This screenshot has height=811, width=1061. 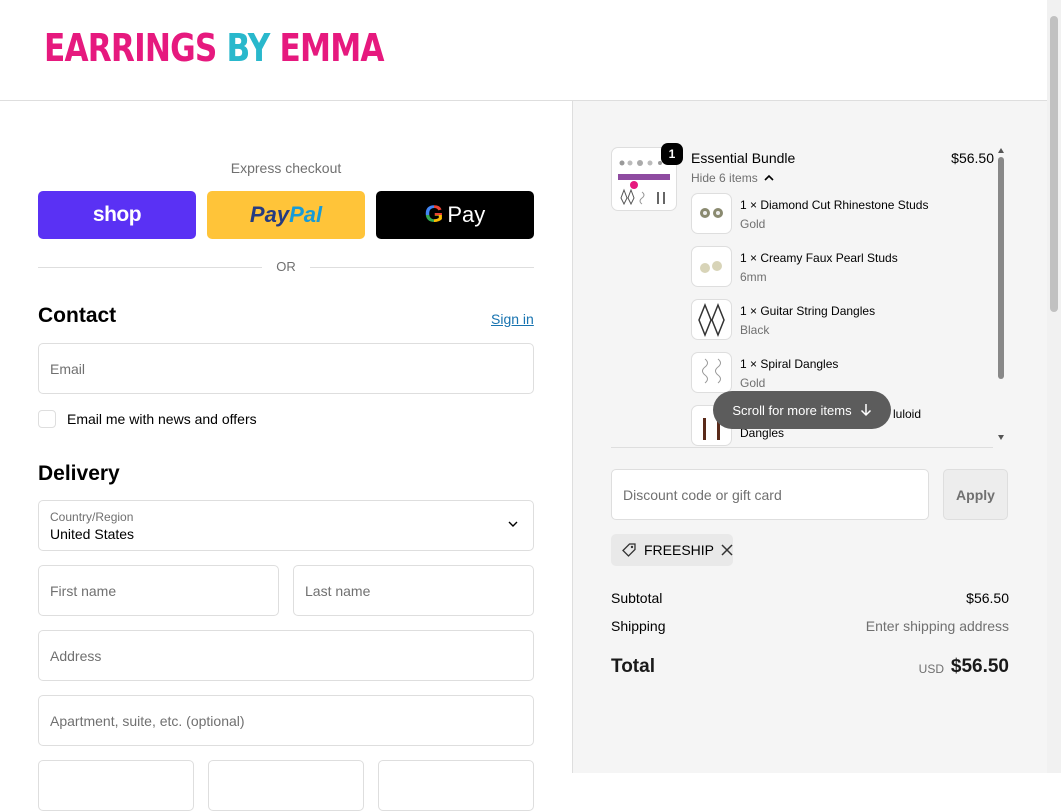 What do you see at coordinates (834, 205) in the screenshot?
I see `item-name: 1 × Diamond Cut Rhinestone Studs` at bounding box center [834, 205].